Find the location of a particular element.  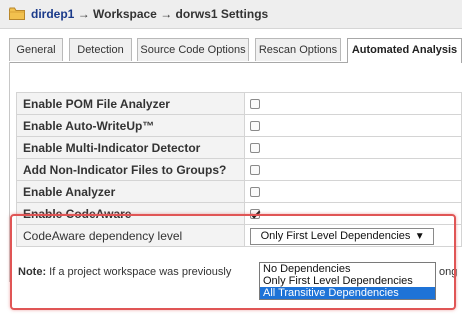

table-row: Enable Multi-Indicator Detector is located at coordinates (239, 147).